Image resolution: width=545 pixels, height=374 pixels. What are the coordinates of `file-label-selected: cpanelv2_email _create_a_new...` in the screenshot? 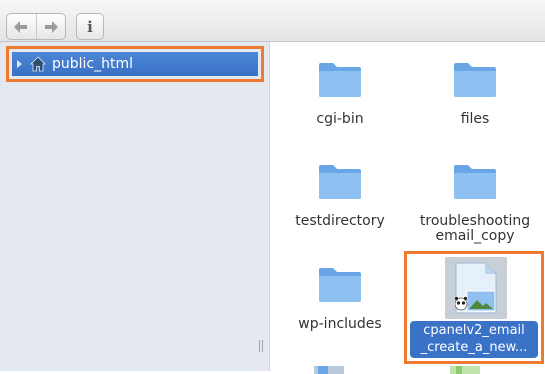 It's located at (474, 339).